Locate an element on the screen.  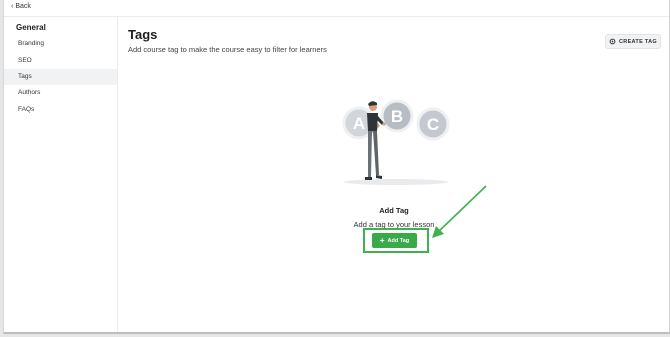
illustration-letter-c: C is located at coordinates (433, 124).